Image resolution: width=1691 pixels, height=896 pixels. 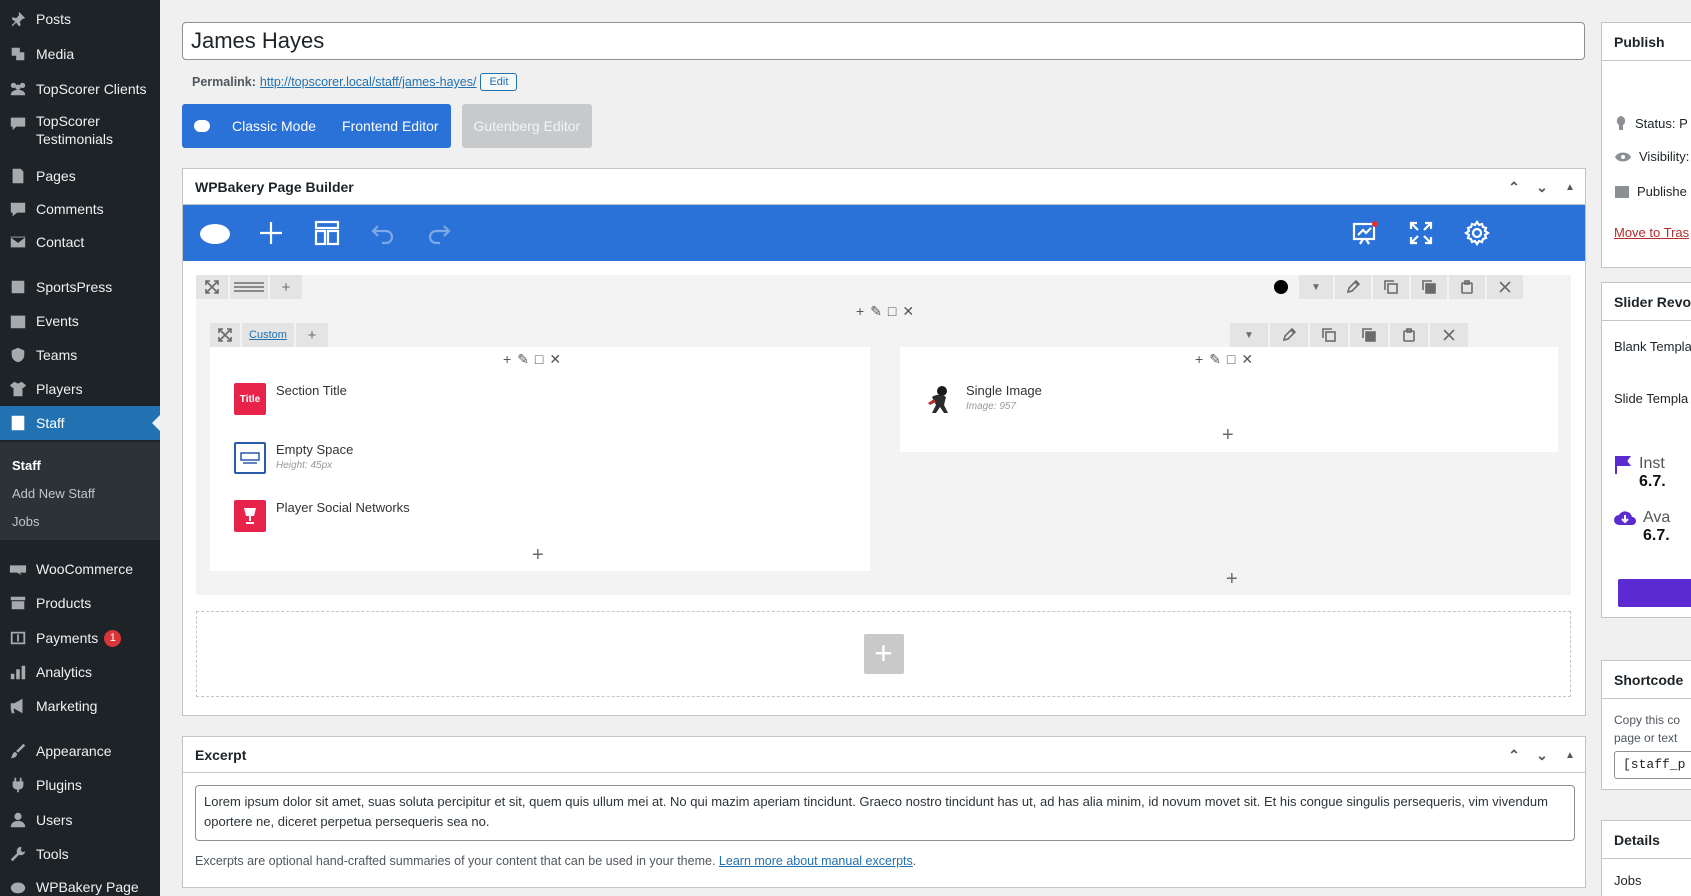 I want to click on menu-topscorer-clients: TopScorer Clients, so click(x=80, y=89).